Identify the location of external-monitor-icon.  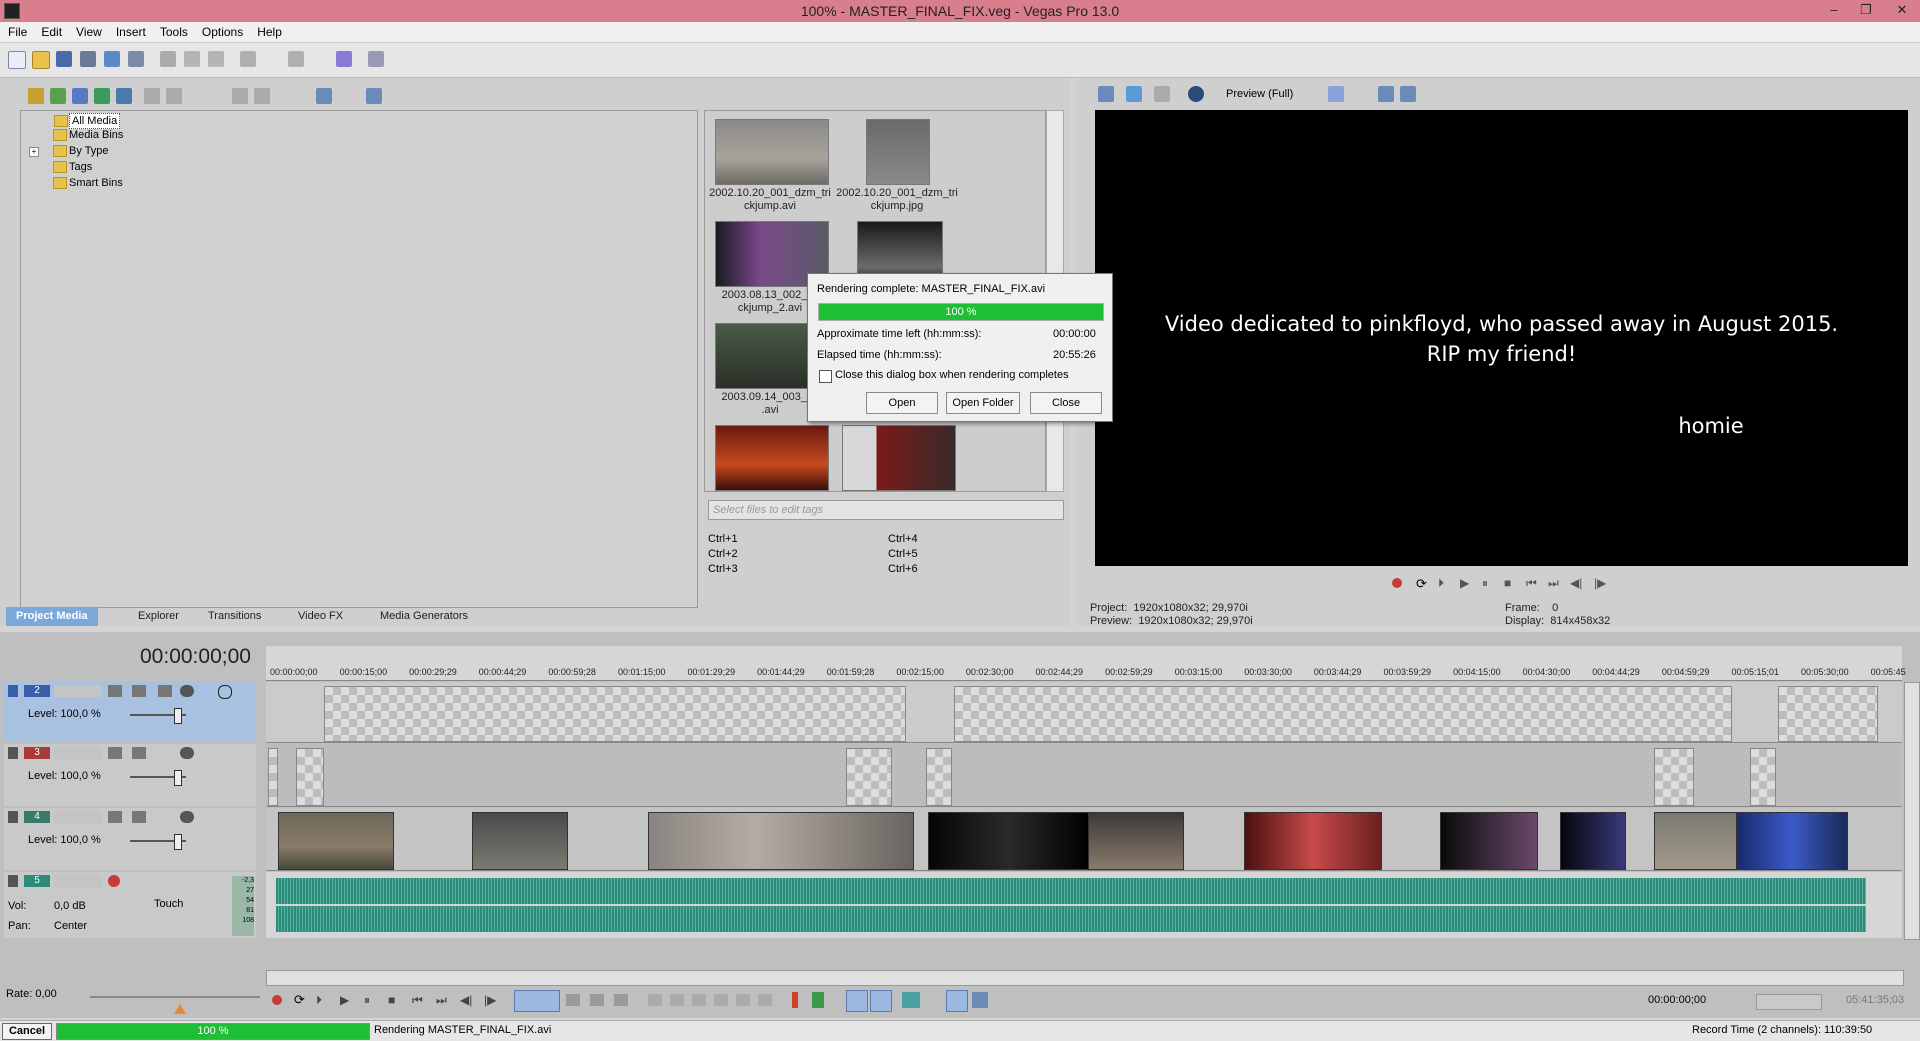
(1134, 94).